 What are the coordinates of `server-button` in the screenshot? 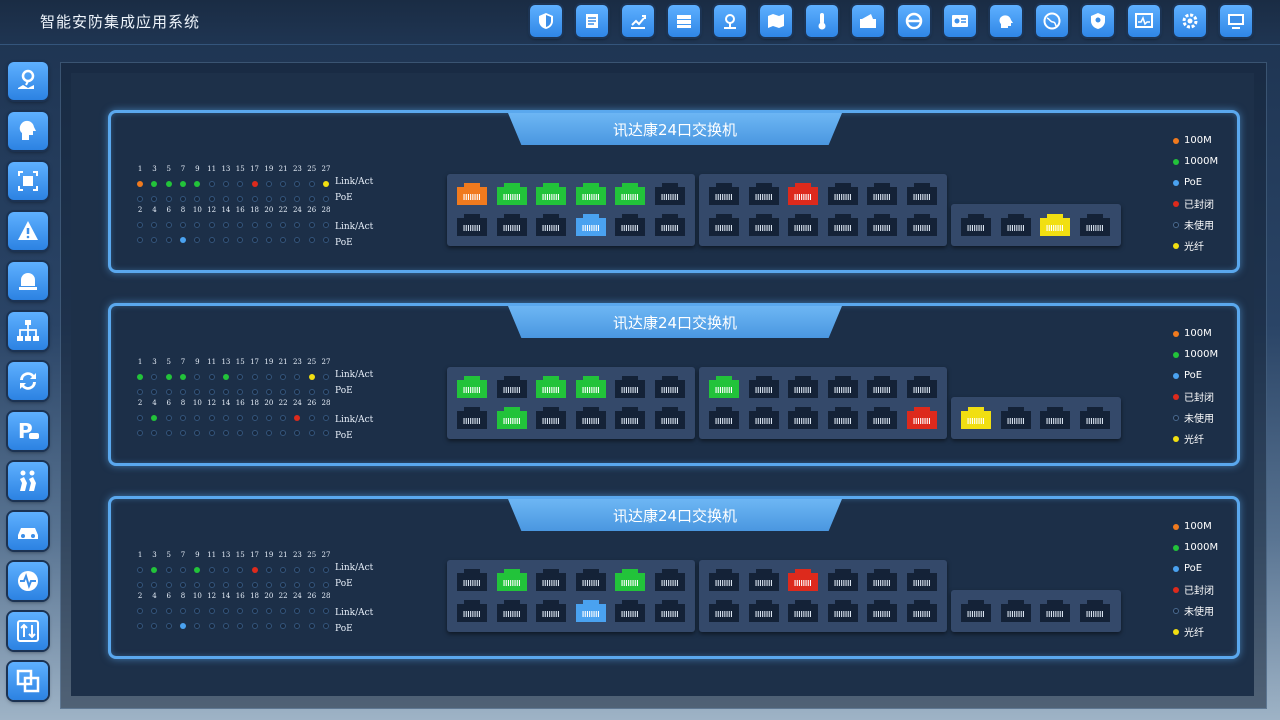 It's located at (684, 21).